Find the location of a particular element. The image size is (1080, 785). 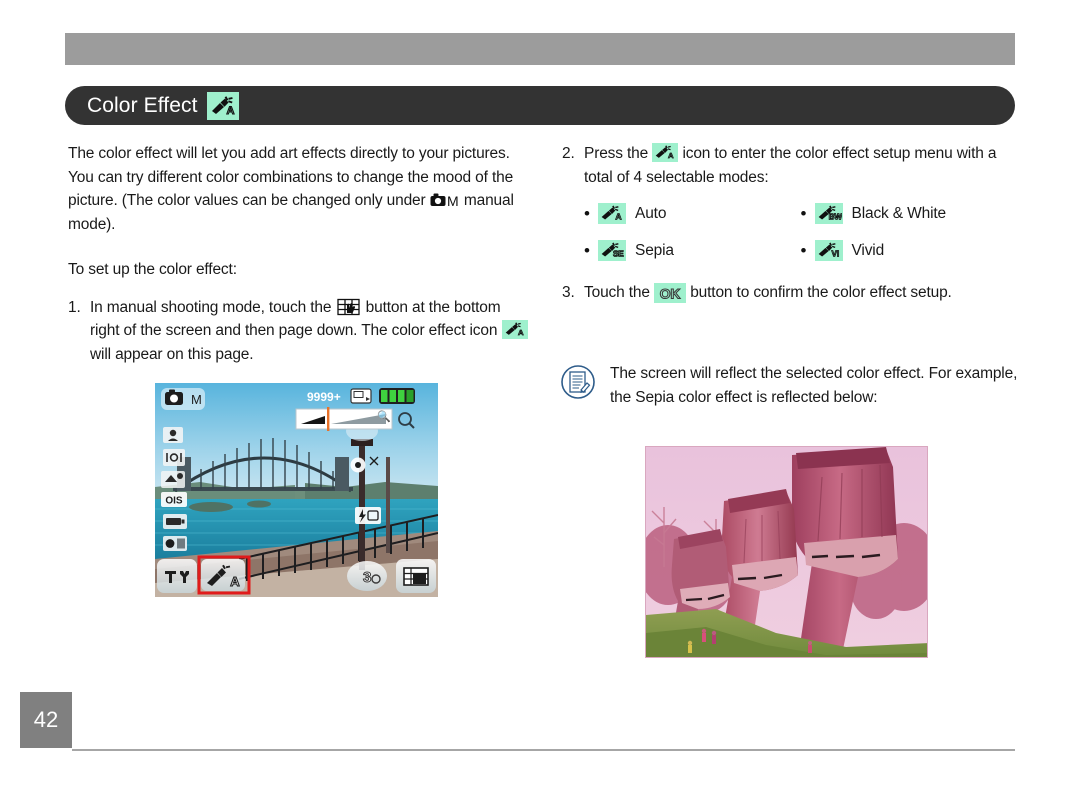

camera-manual-mode-icon: M is located at coordinates (445, 200).